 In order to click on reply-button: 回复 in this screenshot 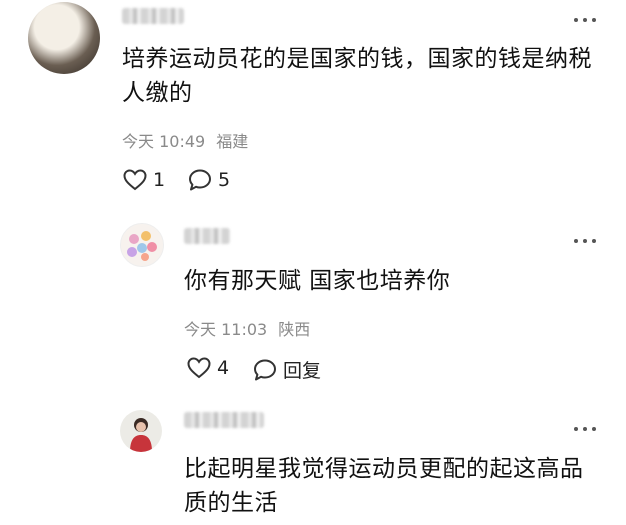, I will do `click(286, 369)`.